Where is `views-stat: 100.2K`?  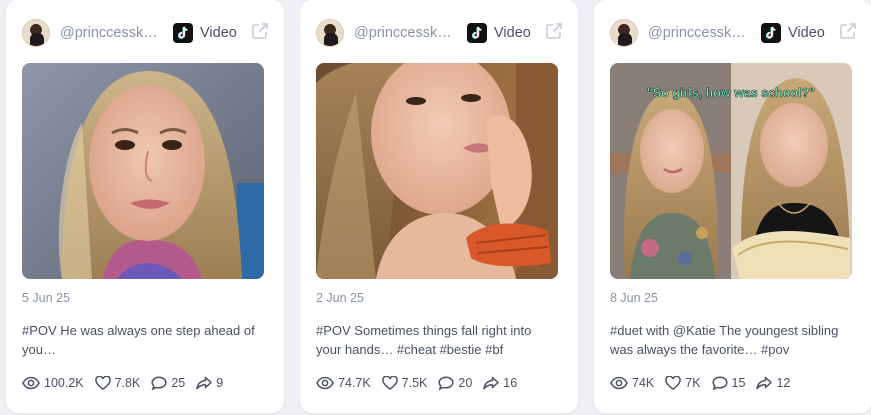 views-stat: 100.2K is located at coordinates (53, 383).